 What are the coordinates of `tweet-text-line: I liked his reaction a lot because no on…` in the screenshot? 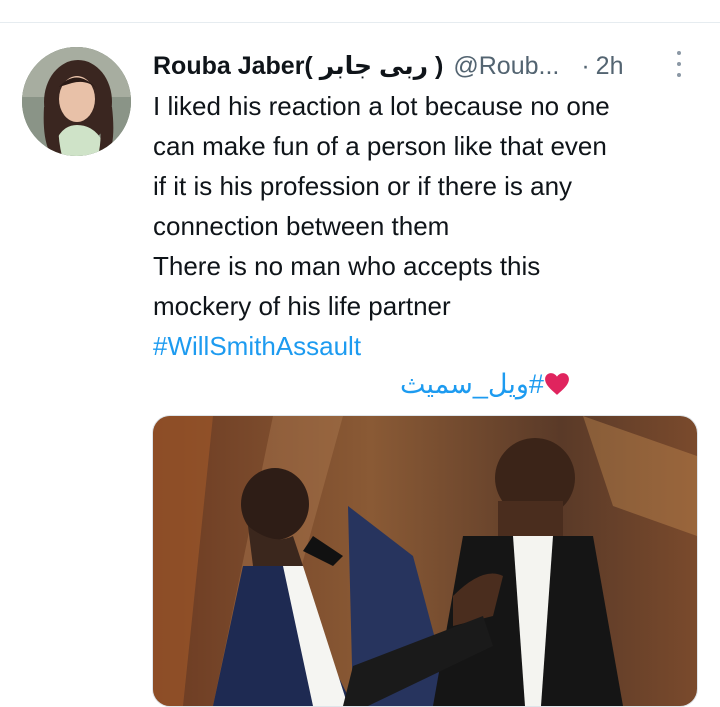 It's located at (381, 106).